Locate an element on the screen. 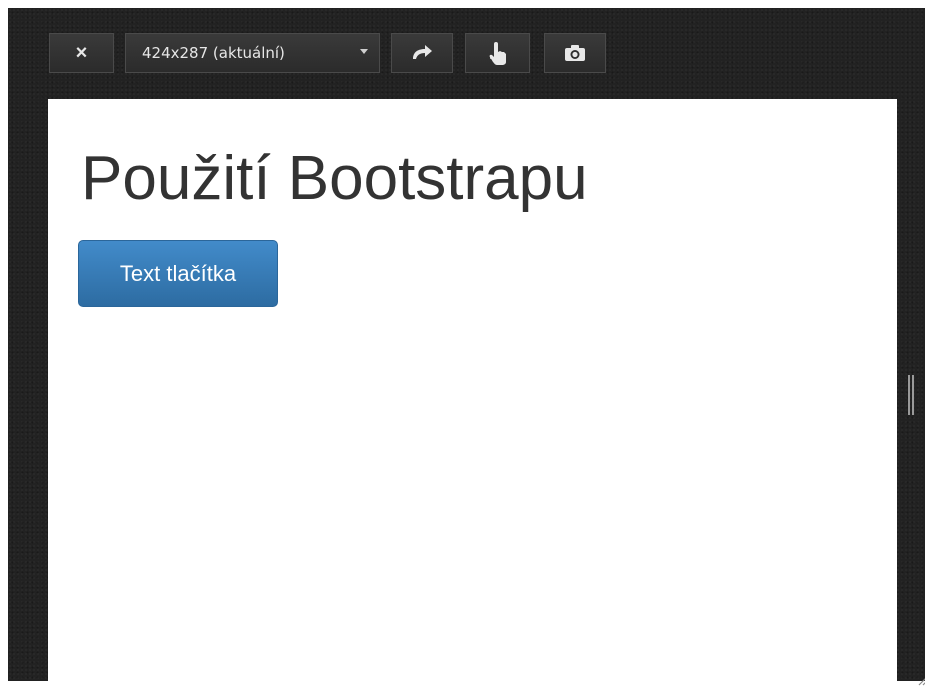 The width and height of the screenshot is (925, 686). screenshot-button is located at coordinates (575, 53).